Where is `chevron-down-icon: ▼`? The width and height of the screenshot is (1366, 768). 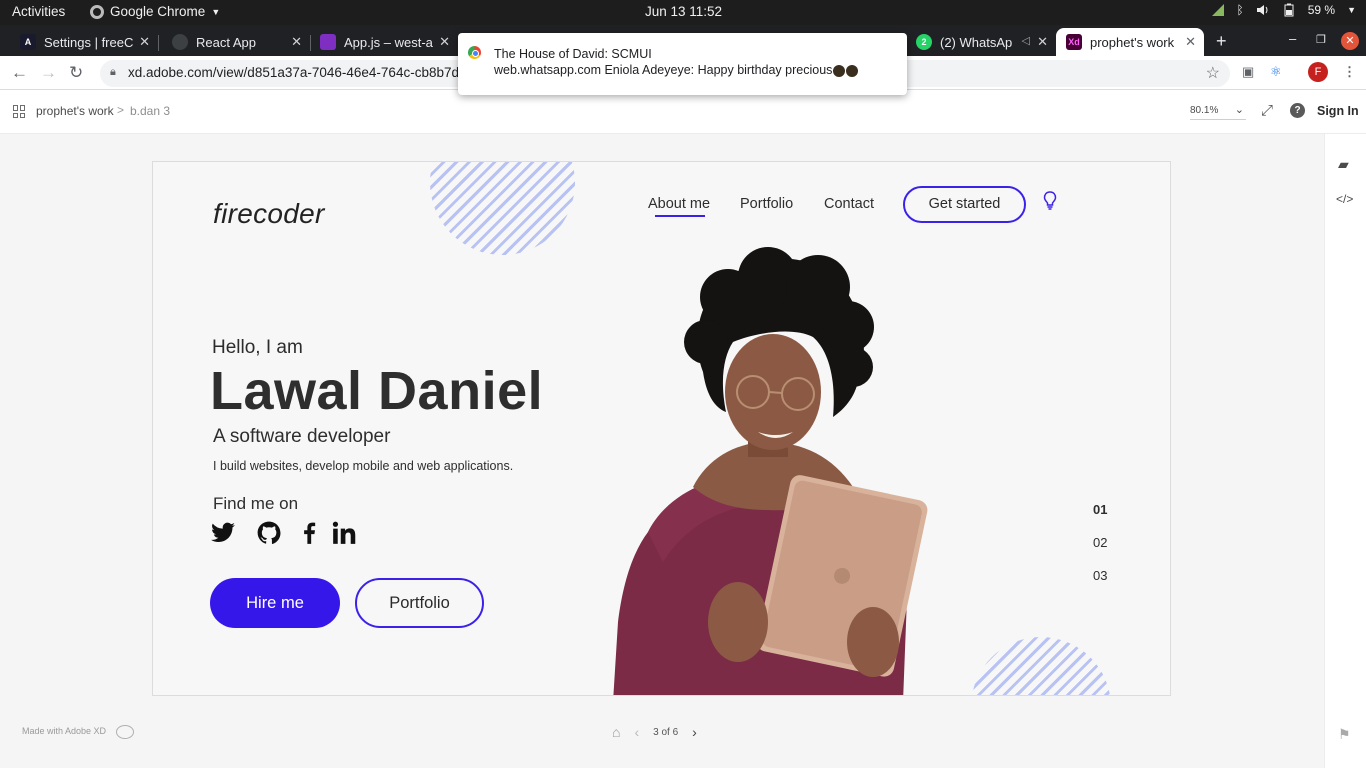 chevron-down-icon: ▼ is located at coordinates (216, 11).